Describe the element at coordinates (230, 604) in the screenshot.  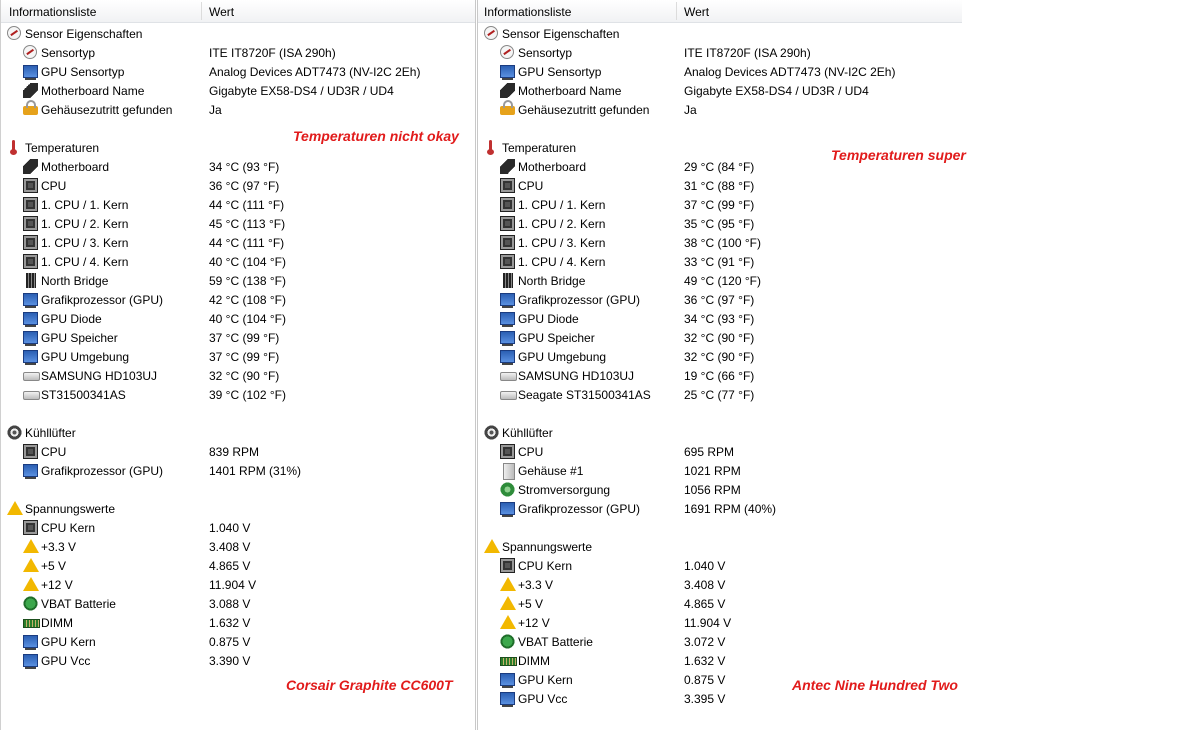
I see `row-value: 3.088 V` at that location.